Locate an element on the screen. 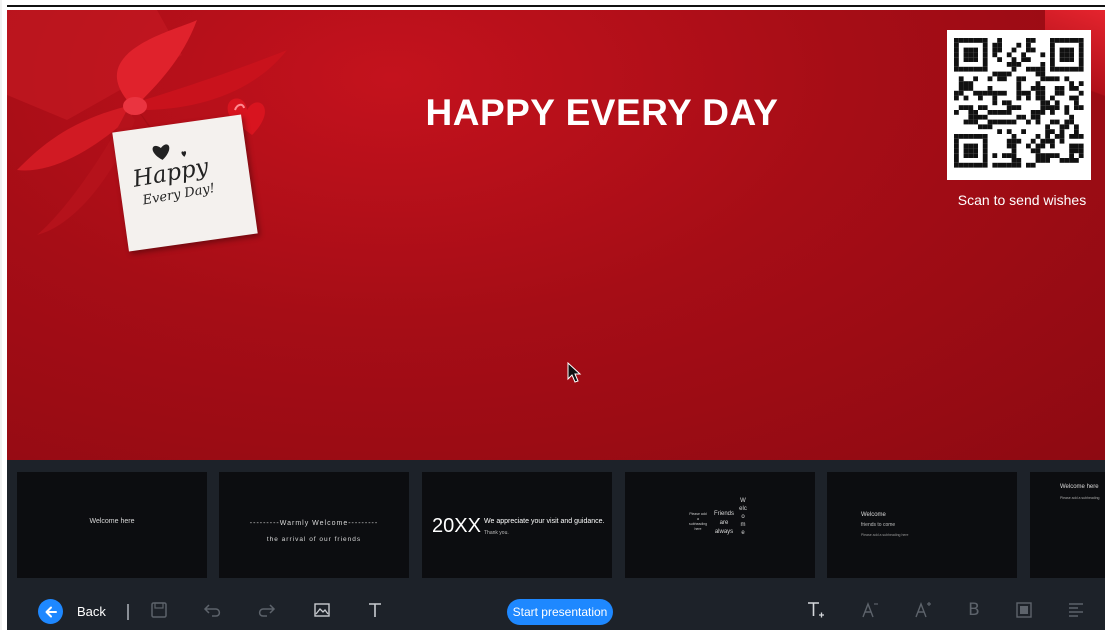 Image resolution: width=1105 pixels, height=630 pixels. thumb-text: friends to come is located at coordinates (878, 525).